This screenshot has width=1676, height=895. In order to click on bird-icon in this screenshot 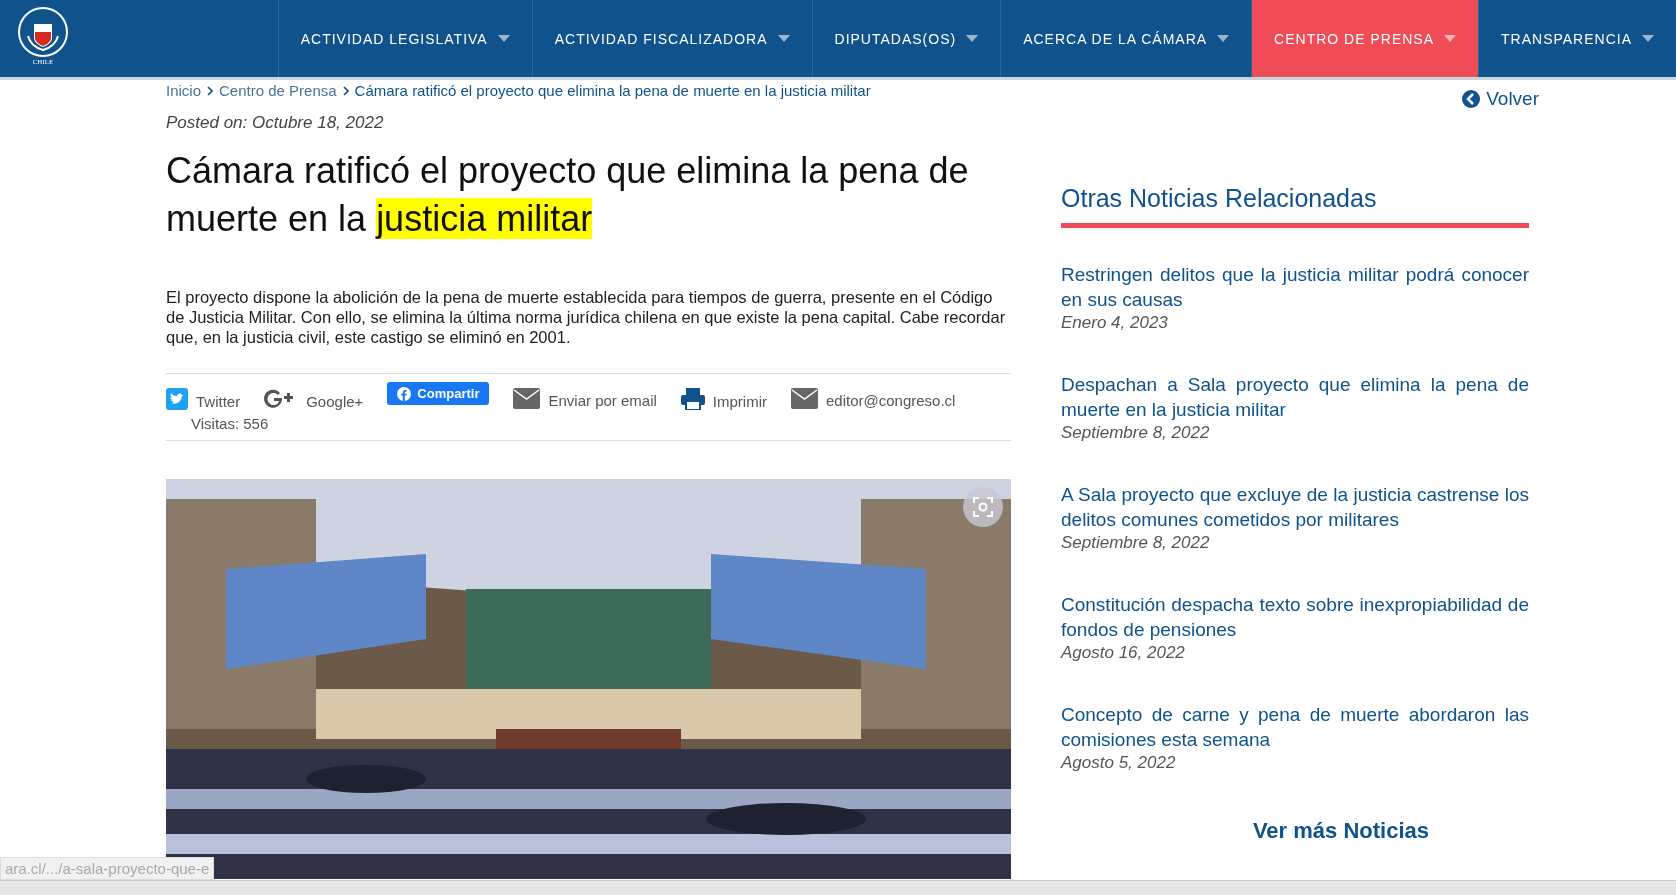, I will do `click(177, 398)`.